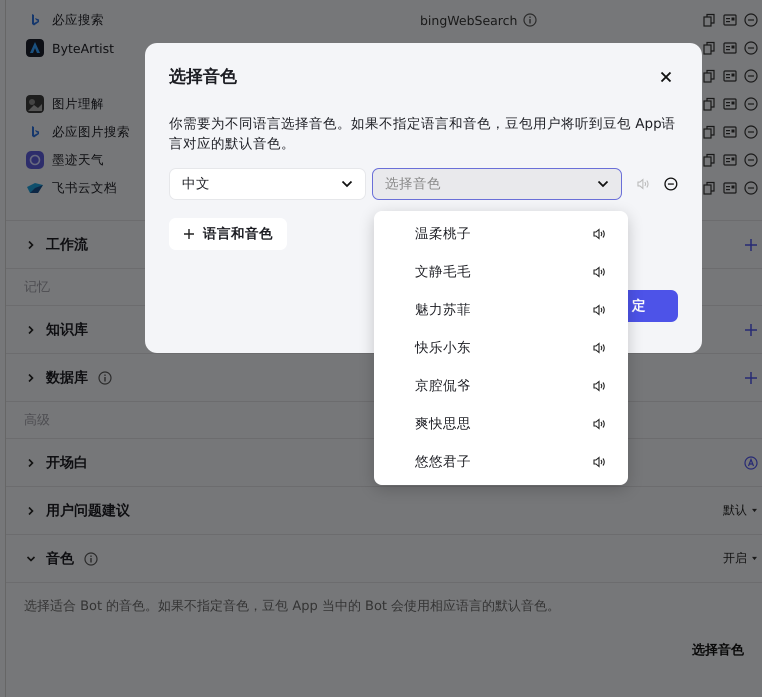 The width and height of the screenshot is (762, 697). I want to click on plugin-name: 图片理解, so click(78, 104).